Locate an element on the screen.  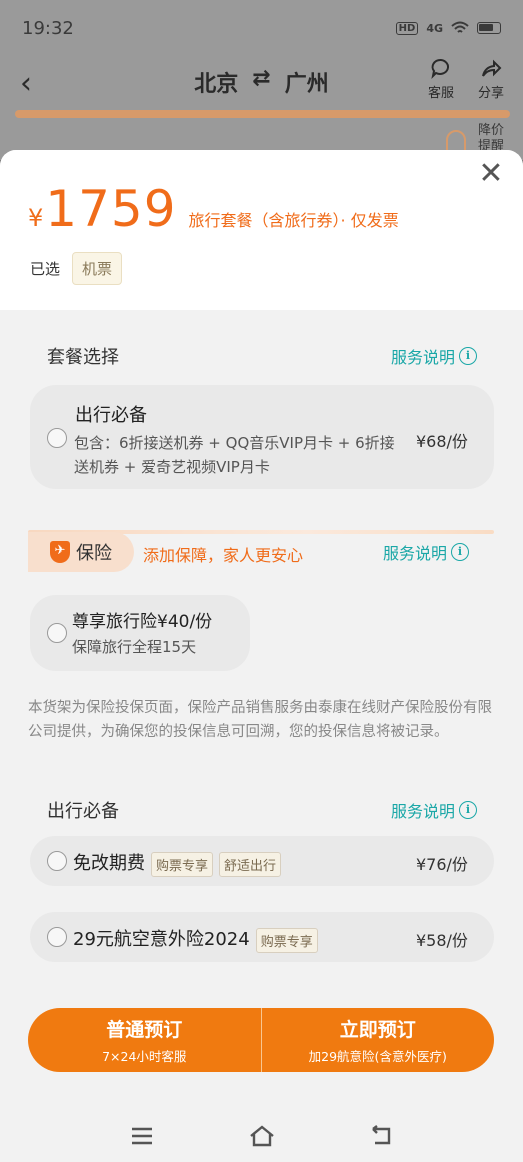
normal-booking-button: 普通预订 7×24小时客服 is located at coordinates (144, 1040).